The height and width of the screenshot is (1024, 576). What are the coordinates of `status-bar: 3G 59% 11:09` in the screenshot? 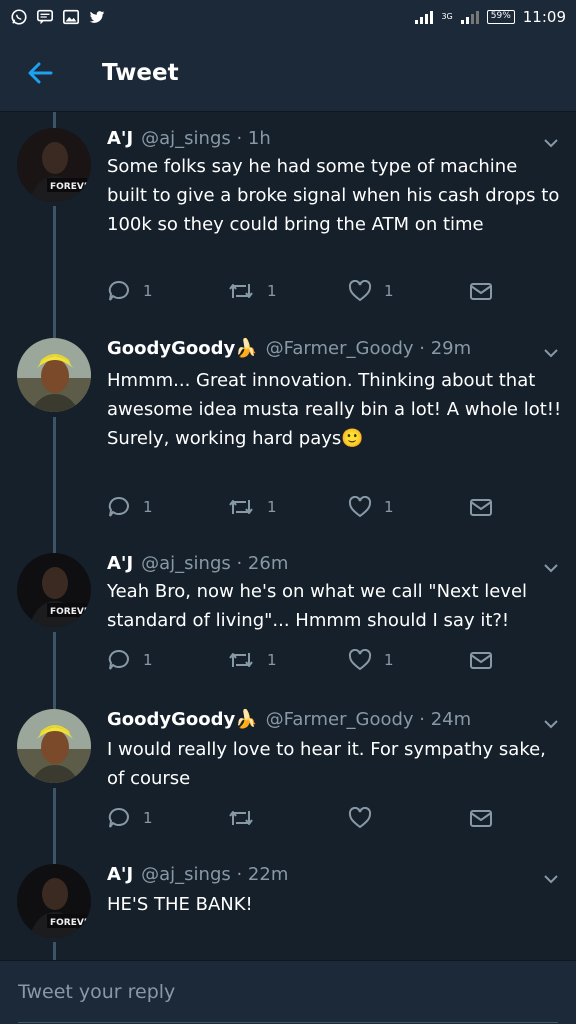 It's located at (288, 17).